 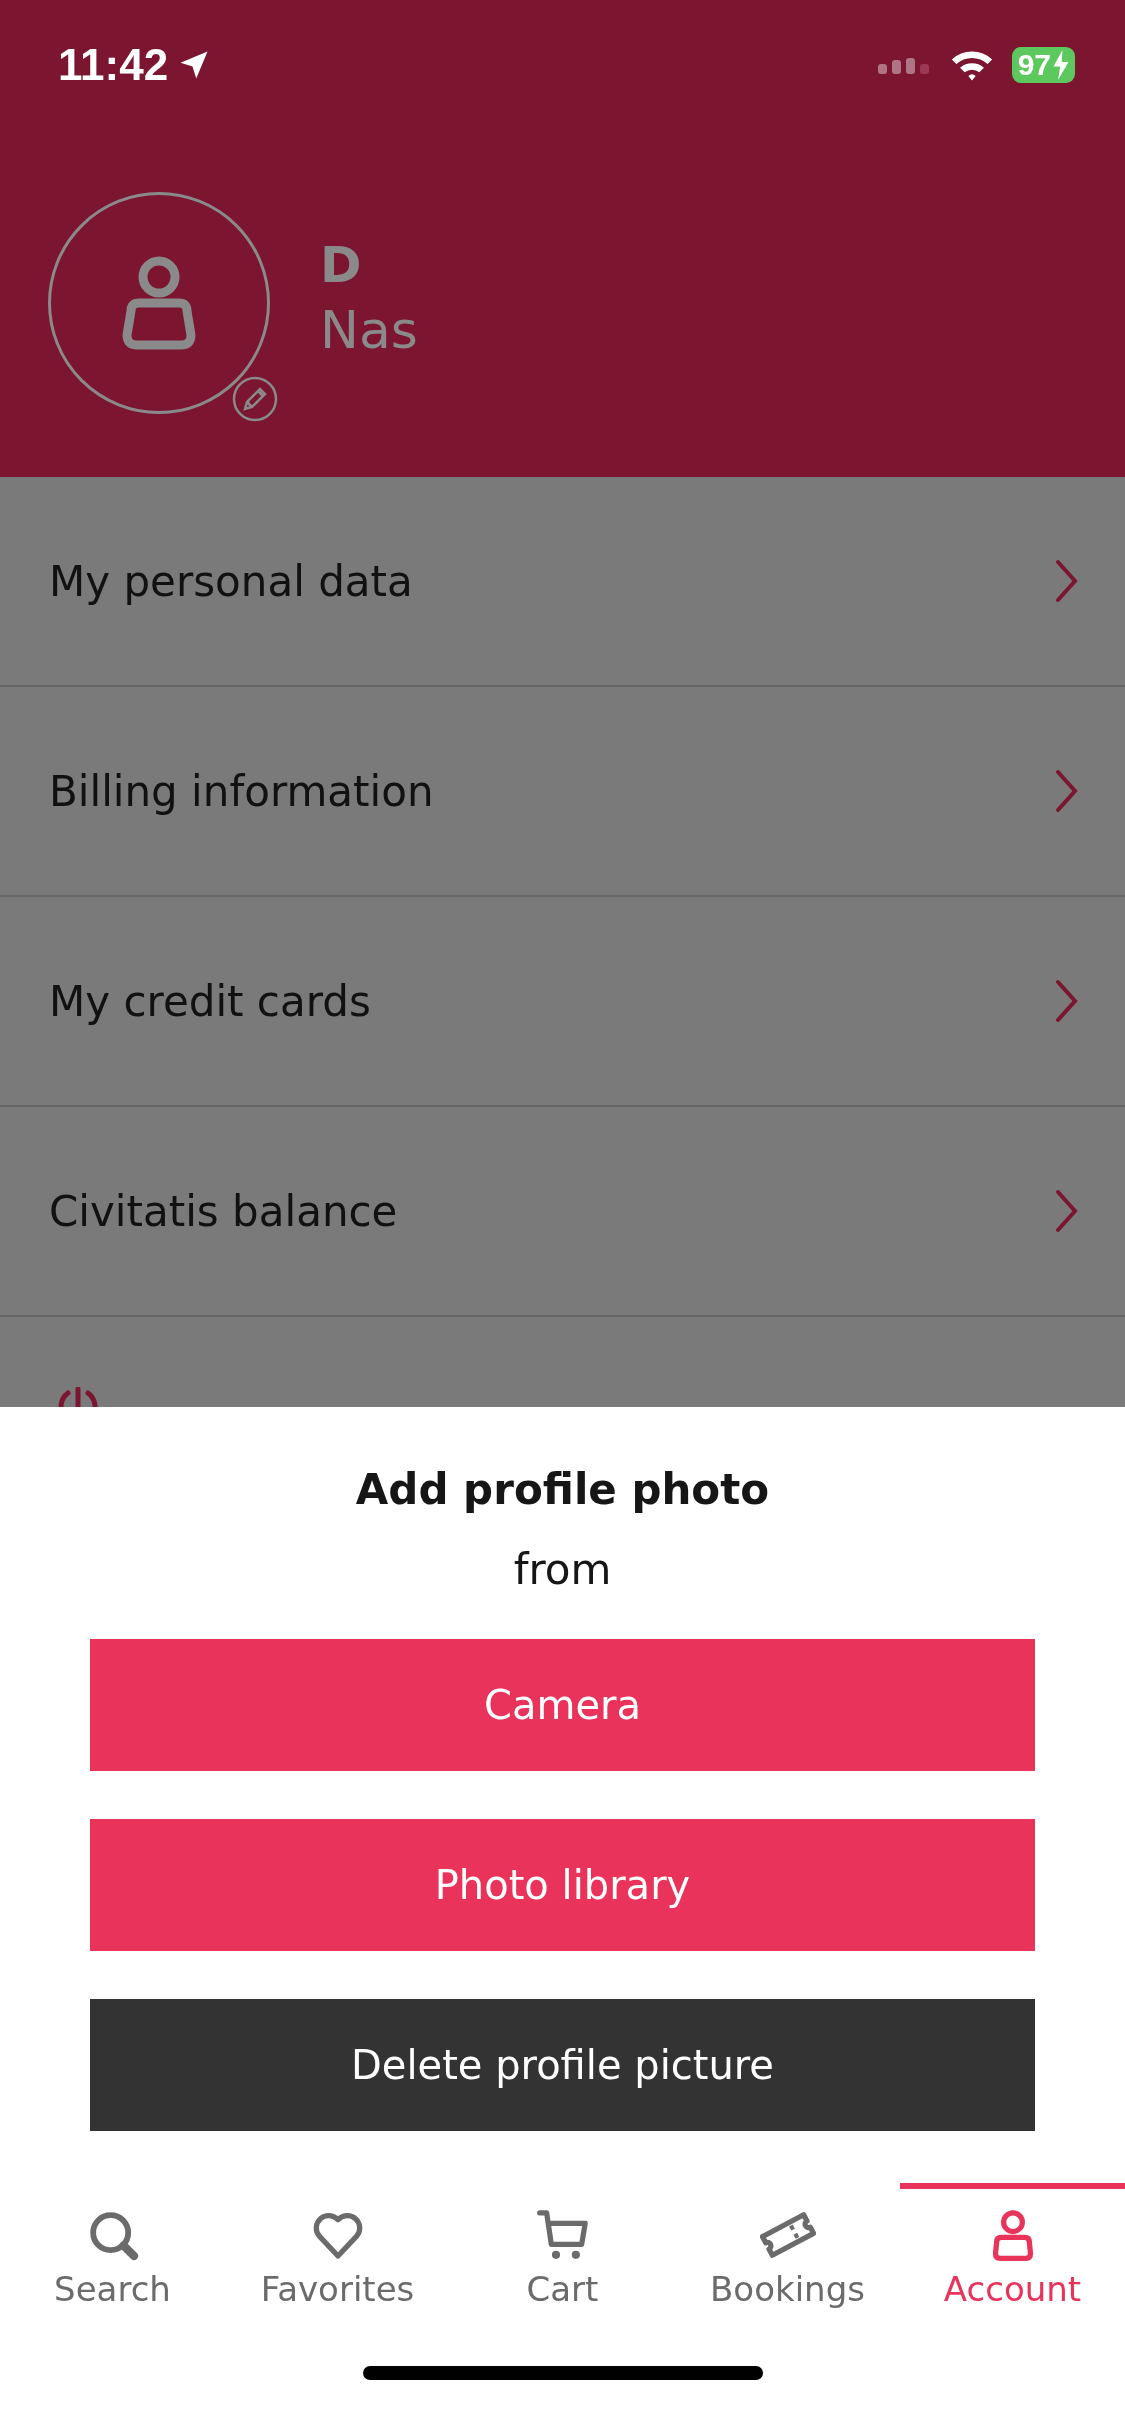 What do you see at coordinates (231, 581) in the screenshot?
I see `menu-label: My personal data` at bounding box center [231, 581].